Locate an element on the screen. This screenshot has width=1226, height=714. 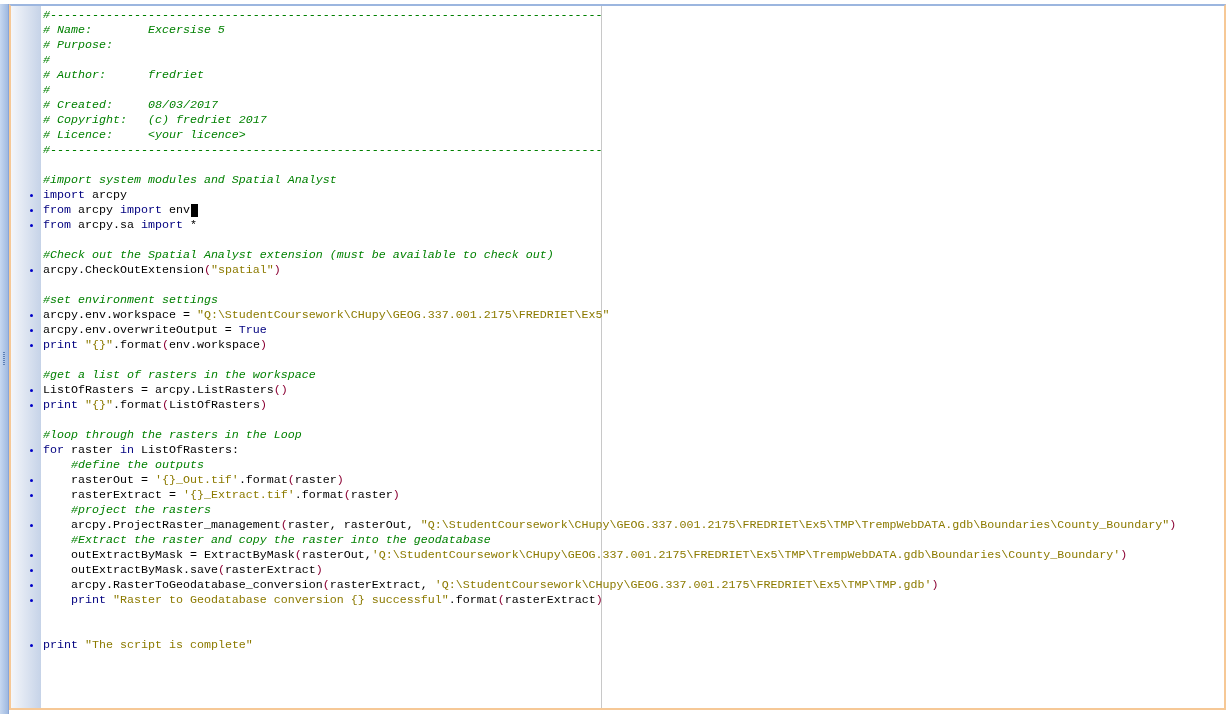
code-line: rasterOut = '{}_Out.tif'.format(raster) is located at coordinates (206, 480).